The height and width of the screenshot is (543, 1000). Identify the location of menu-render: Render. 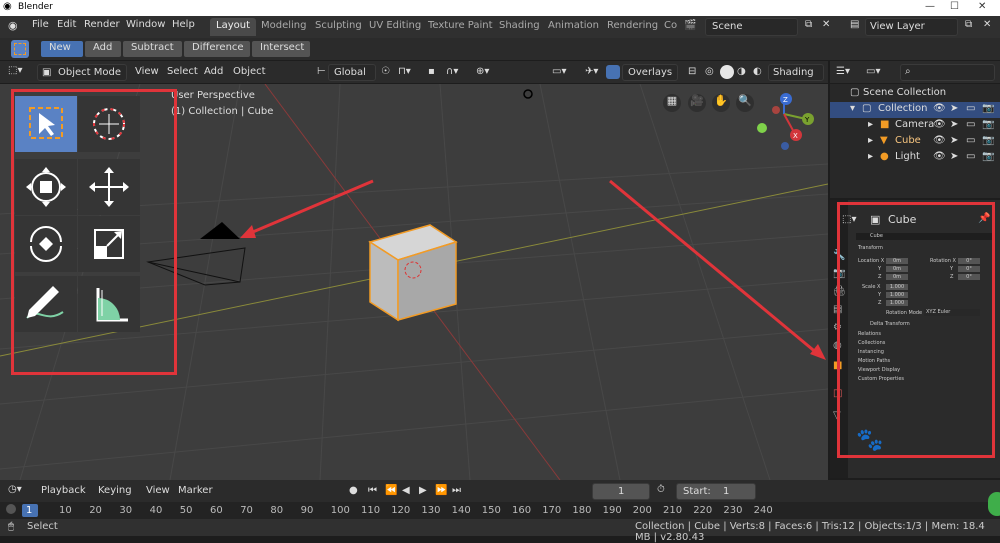
(102, 24).